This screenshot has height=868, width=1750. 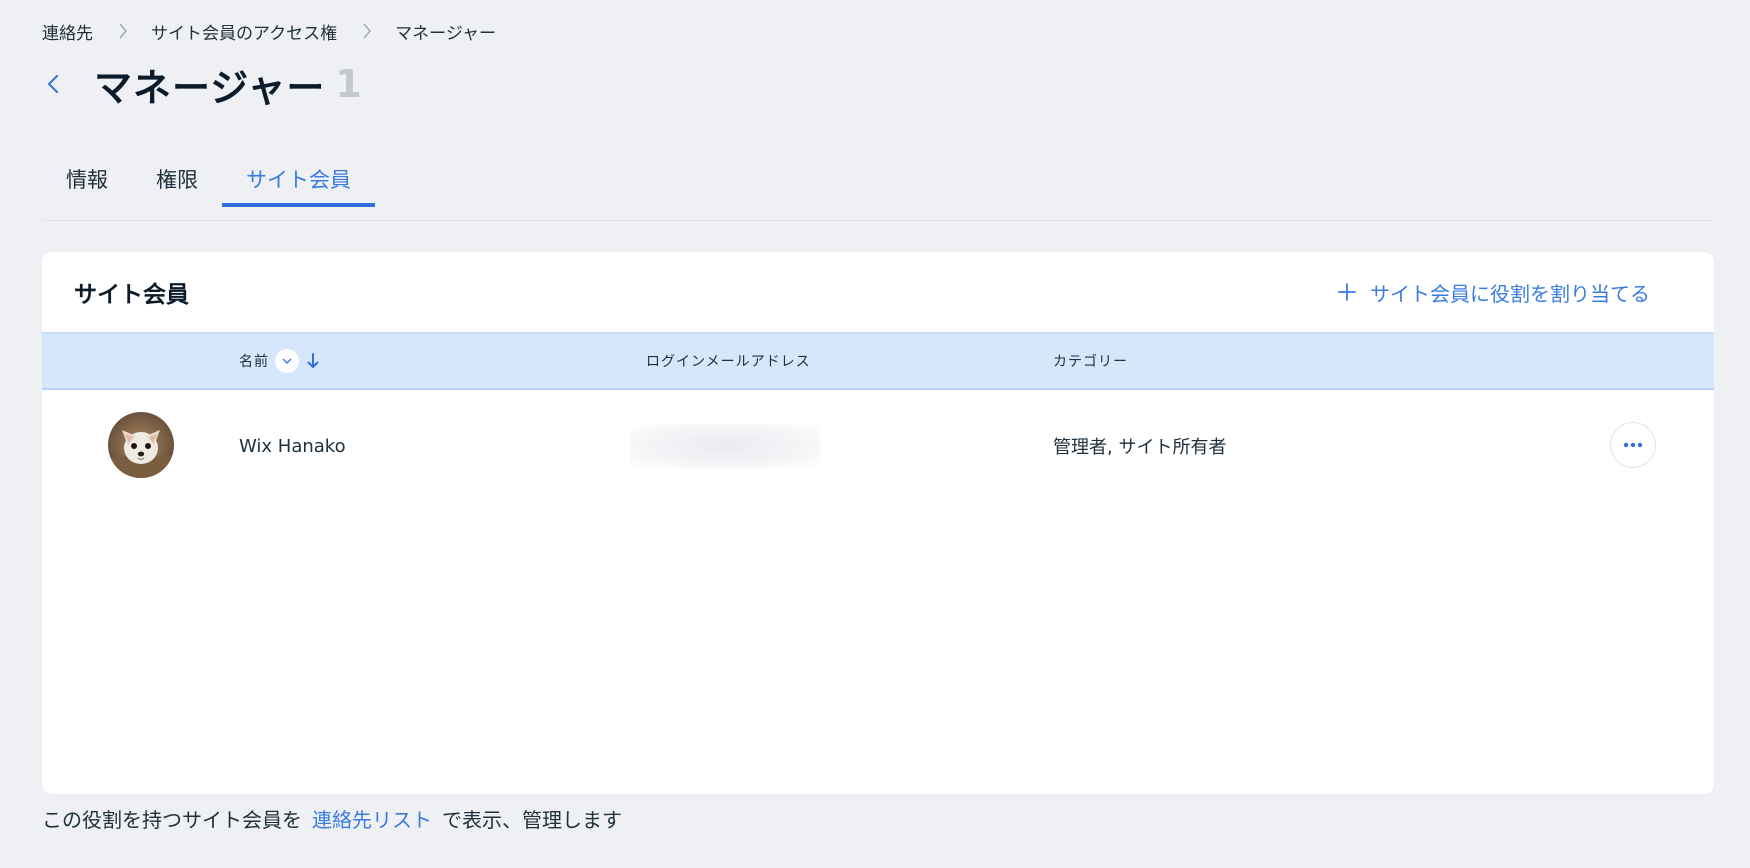 What do you see at coordinates (1510, 293) in the screenshot?
I see `assign-role-label: サイト会員に役割を割り当てる` at bounding box center [1510, 293].